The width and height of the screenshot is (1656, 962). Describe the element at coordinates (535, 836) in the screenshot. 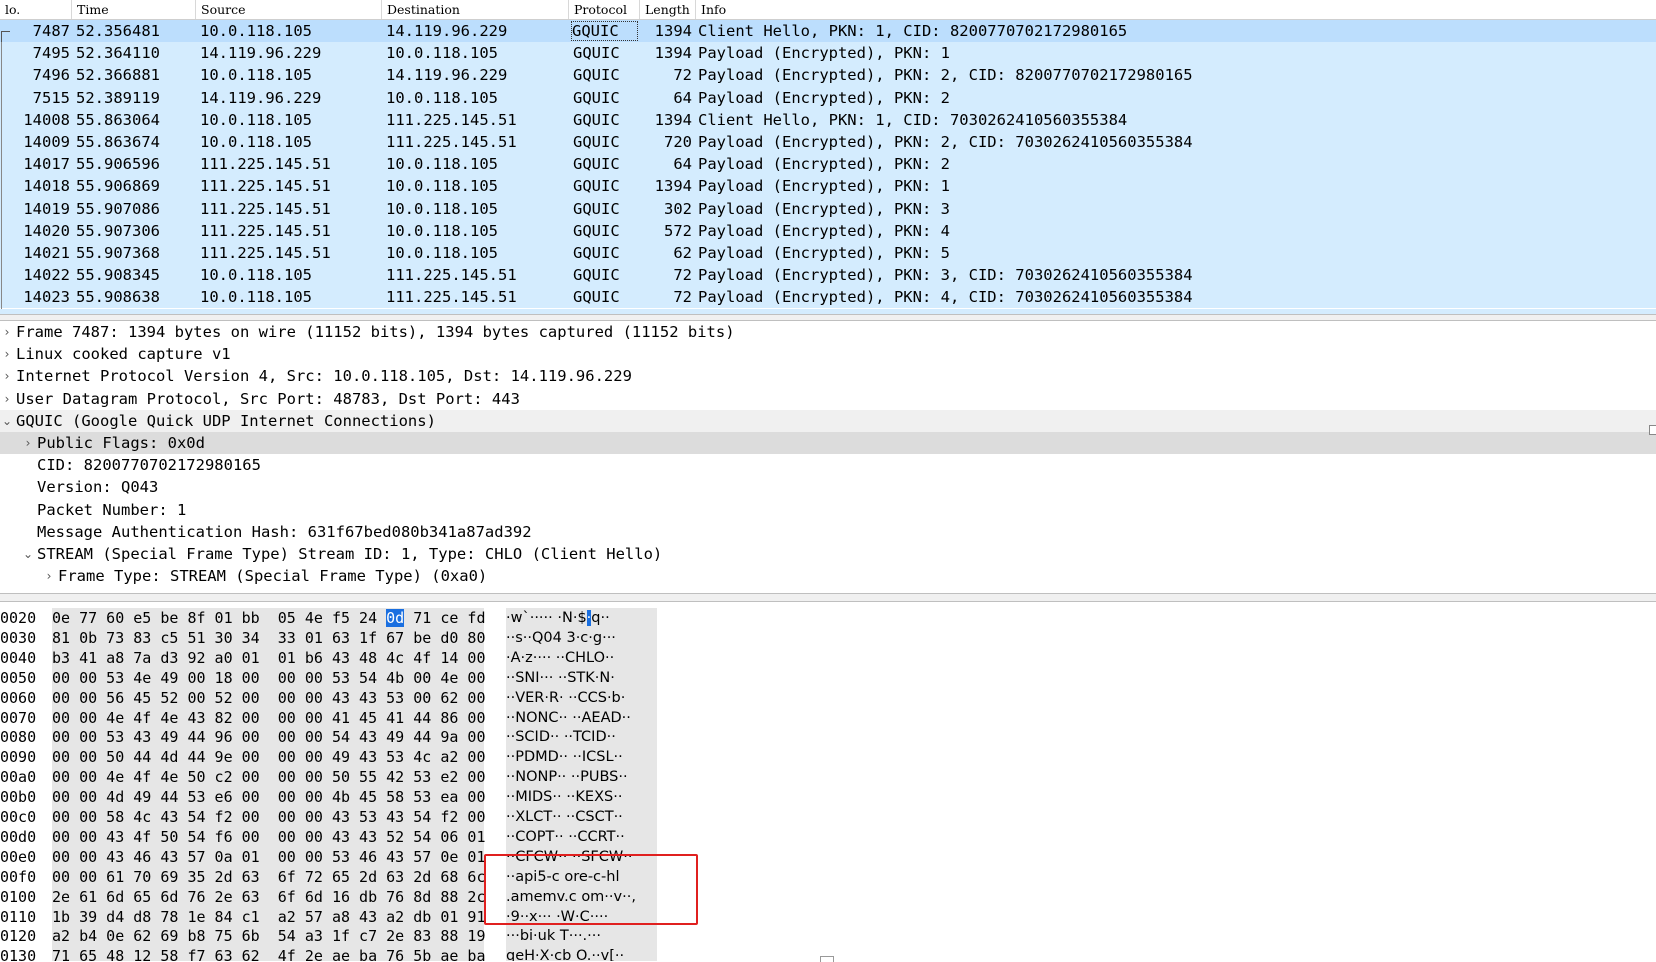

I see `ascii-group-1: ··COPT··` at that location.